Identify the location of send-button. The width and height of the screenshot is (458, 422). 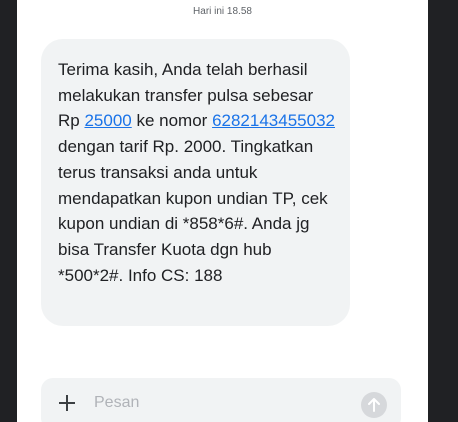
(374, 405).